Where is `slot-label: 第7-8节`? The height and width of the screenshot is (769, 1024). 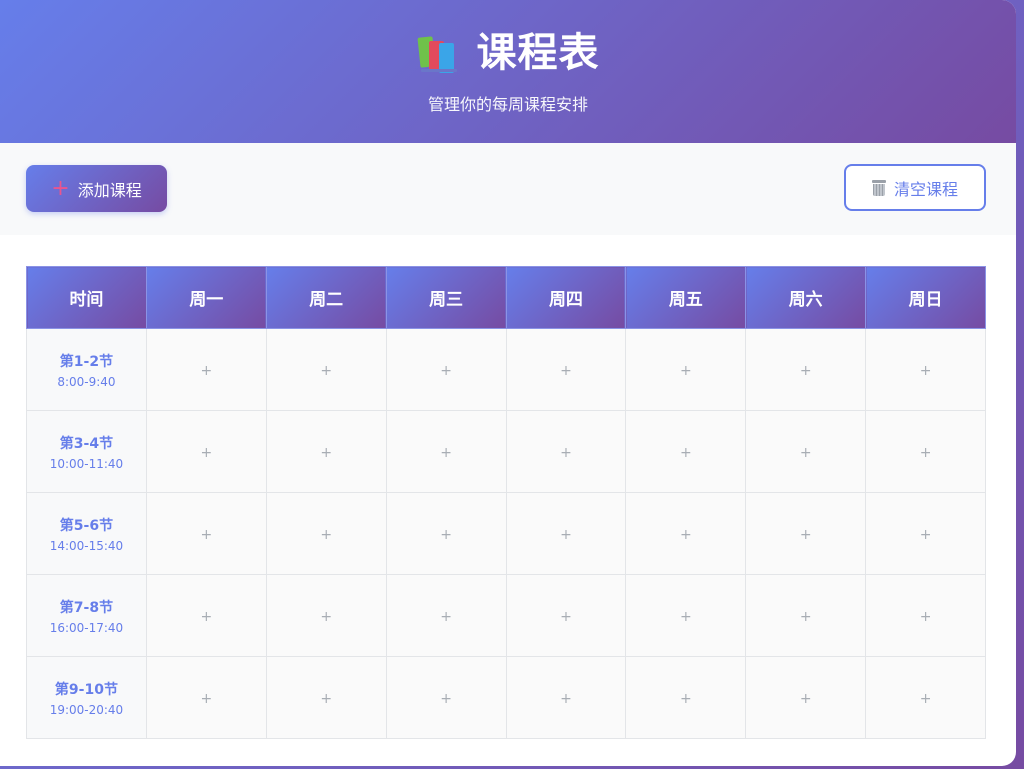 slot-label: 第7-8节 is located at coordinates (86, 607).